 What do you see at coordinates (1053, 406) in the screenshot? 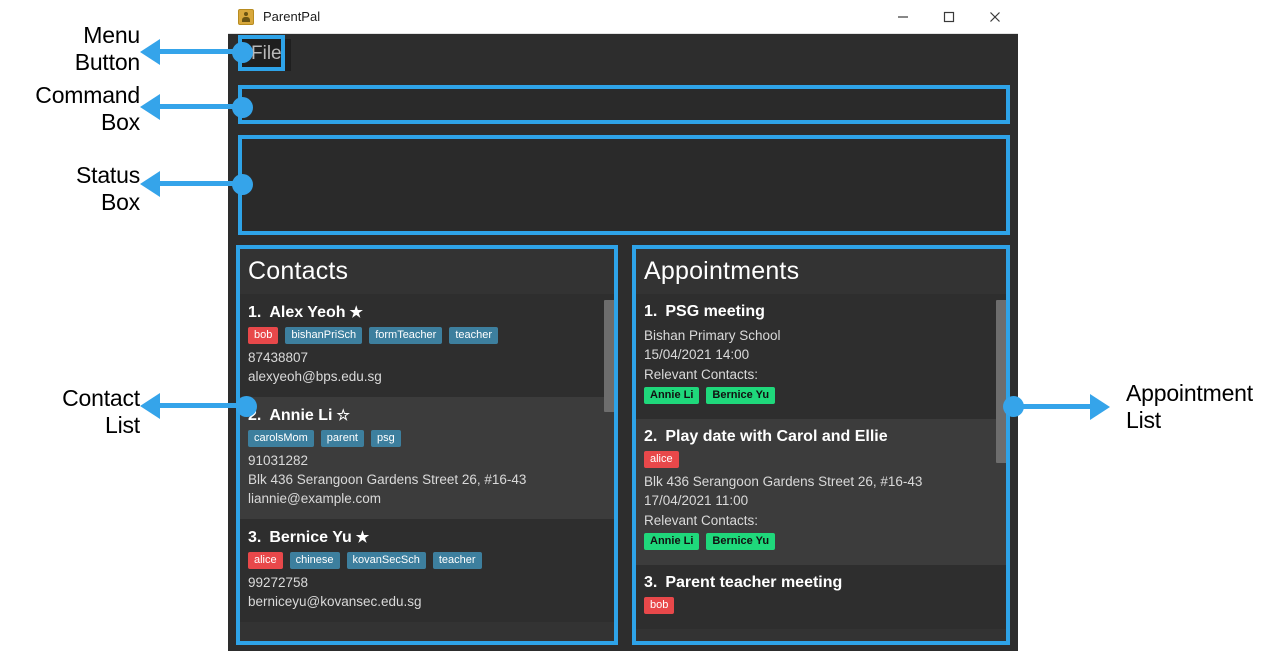
I see `arrow-line-appointment-list` at bounding box center [1053, 406].